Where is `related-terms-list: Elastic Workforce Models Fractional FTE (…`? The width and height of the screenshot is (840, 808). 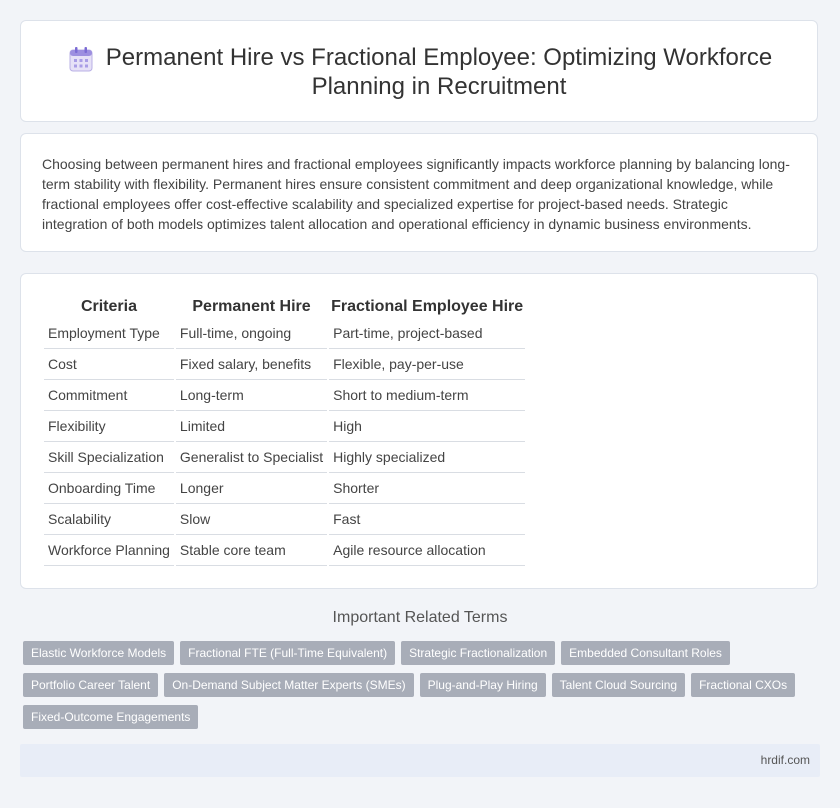
related-terms-list: Elastic Workforce Models Fractional FTE (… is located at coordinates (418, 689).